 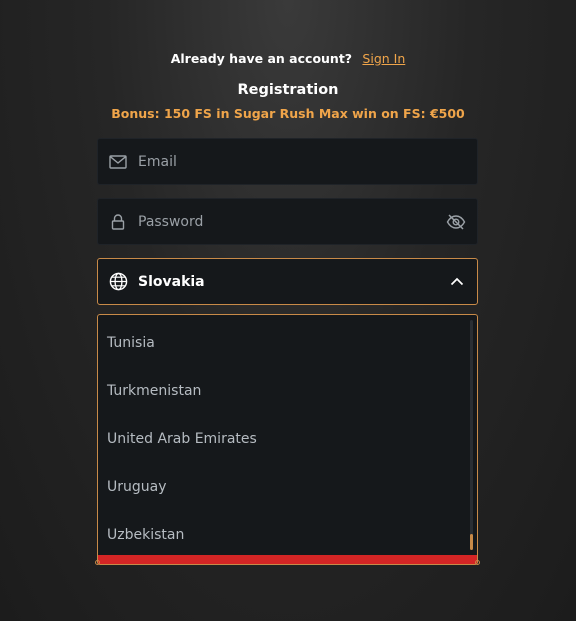 I want to click on country-option-uzbekistan: Uzbekistan, so click(x=283, y=533).